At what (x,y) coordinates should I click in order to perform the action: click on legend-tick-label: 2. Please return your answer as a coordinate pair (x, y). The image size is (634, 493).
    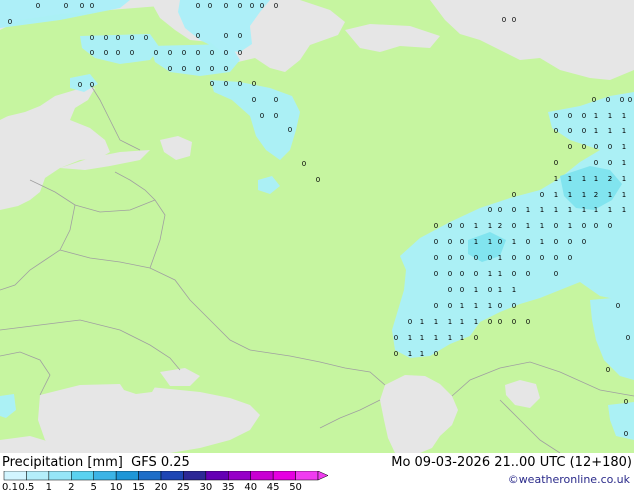
    Looking at the image, I should click on (71, 487).